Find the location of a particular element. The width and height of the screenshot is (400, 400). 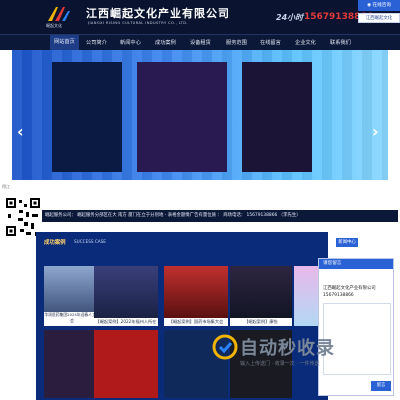

message-panel-title: 请您留言 is located at coordinates (356, 264).